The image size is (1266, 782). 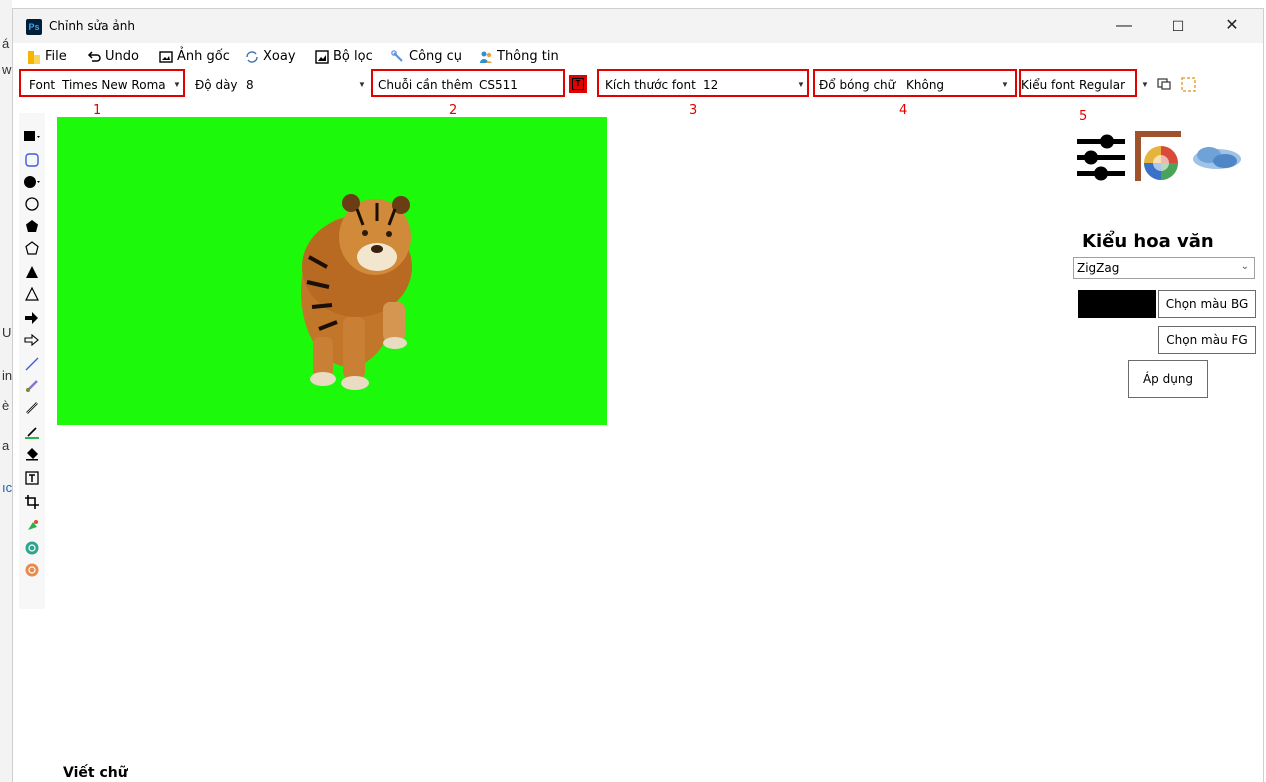 What do you see at coordinates (32, 570) in the screenshot?
I see `zoom-out-icon` at bounding box center [32, 570].